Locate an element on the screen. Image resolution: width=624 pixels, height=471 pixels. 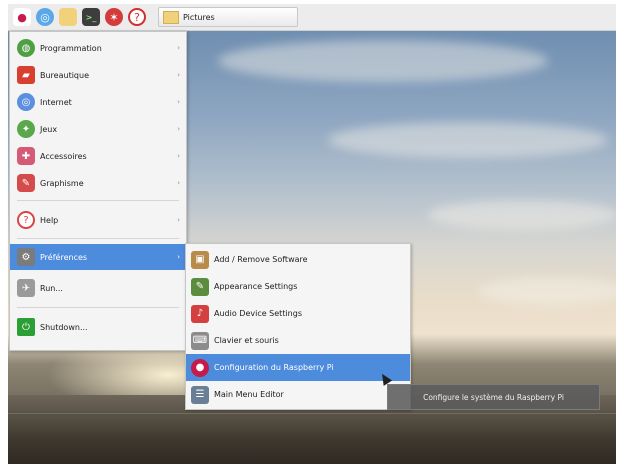
submenu-item-label: Audio Device Settings is located at coordinates (258, 313).